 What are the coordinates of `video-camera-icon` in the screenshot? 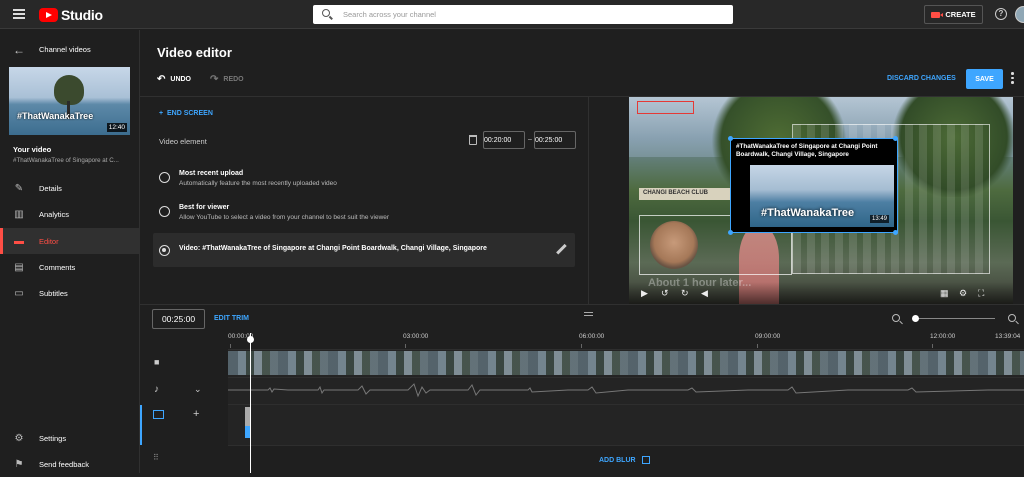 It's located at (937, 14).